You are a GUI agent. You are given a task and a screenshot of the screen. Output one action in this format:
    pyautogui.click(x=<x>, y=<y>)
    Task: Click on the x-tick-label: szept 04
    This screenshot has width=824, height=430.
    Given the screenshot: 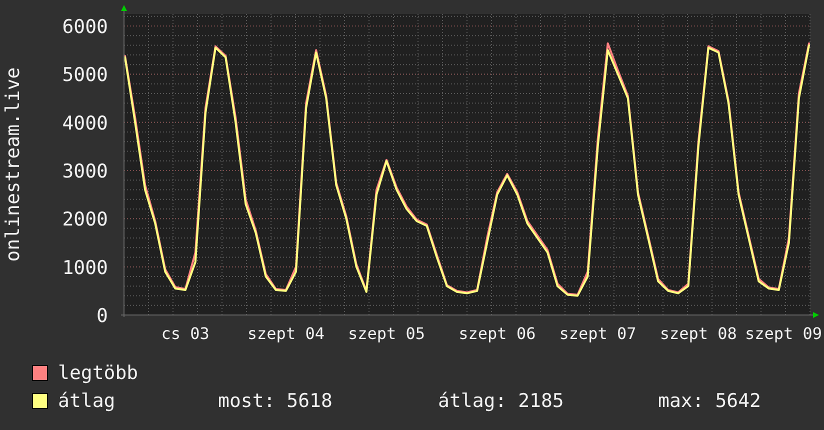 What is the action you would take?
    pyautogui.click(x=285, y=333)
    